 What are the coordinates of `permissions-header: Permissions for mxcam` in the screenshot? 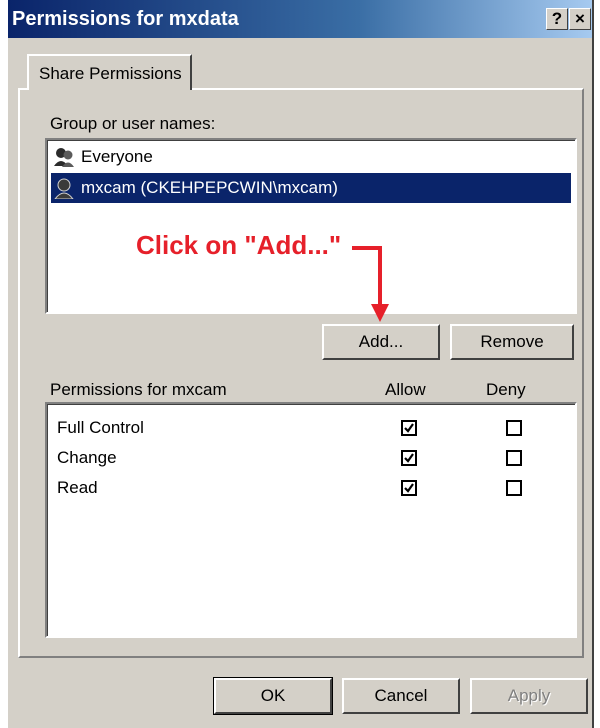 It's located at (138, 389).